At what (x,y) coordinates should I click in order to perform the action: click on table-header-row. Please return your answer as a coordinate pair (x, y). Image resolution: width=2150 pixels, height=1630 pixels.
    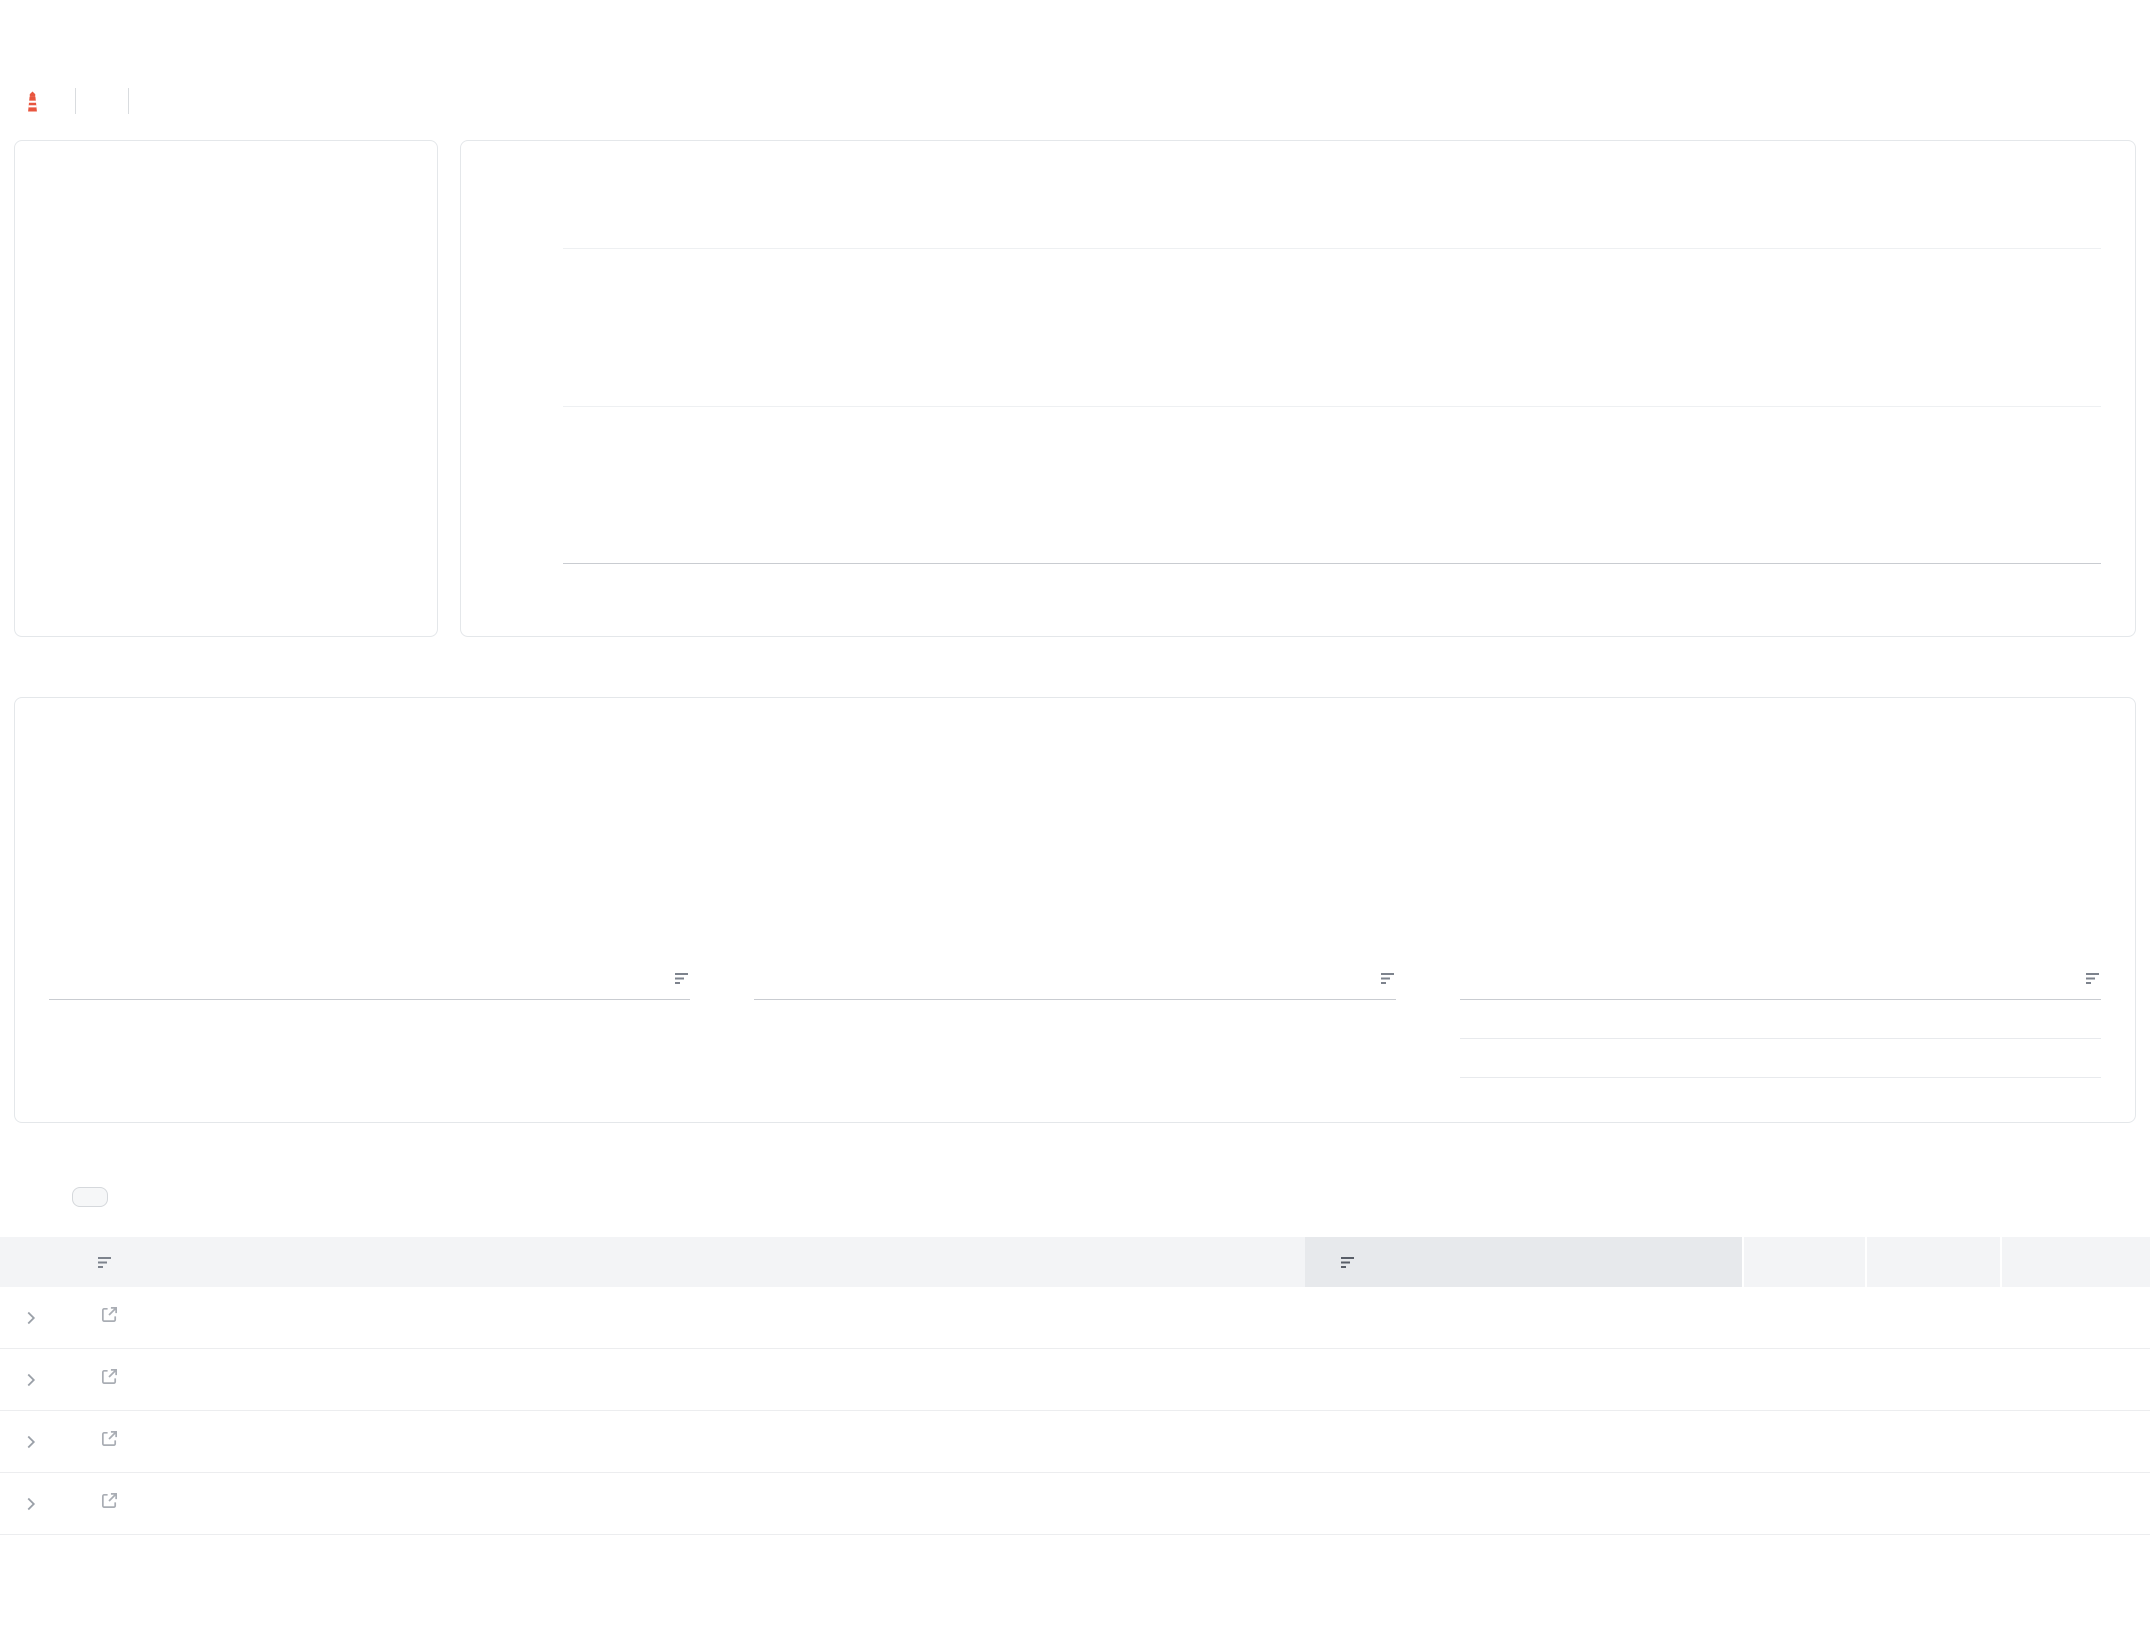
    Looking at the image, I should click on (1075, 1262).